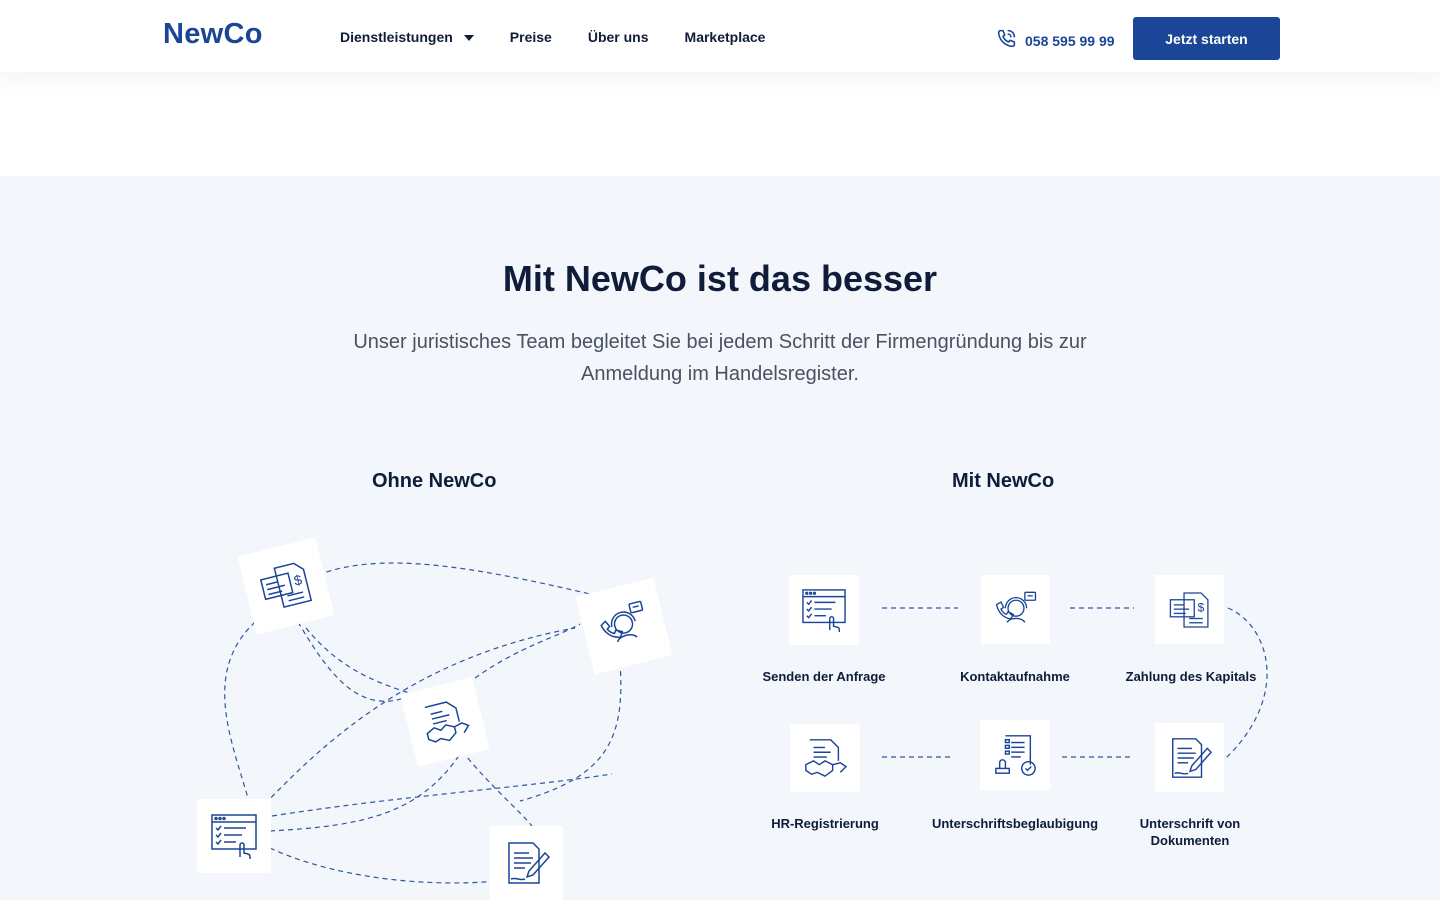 This screenshot has height=900, width=1440. I want to click on card-step-registration, so click(825, 758).